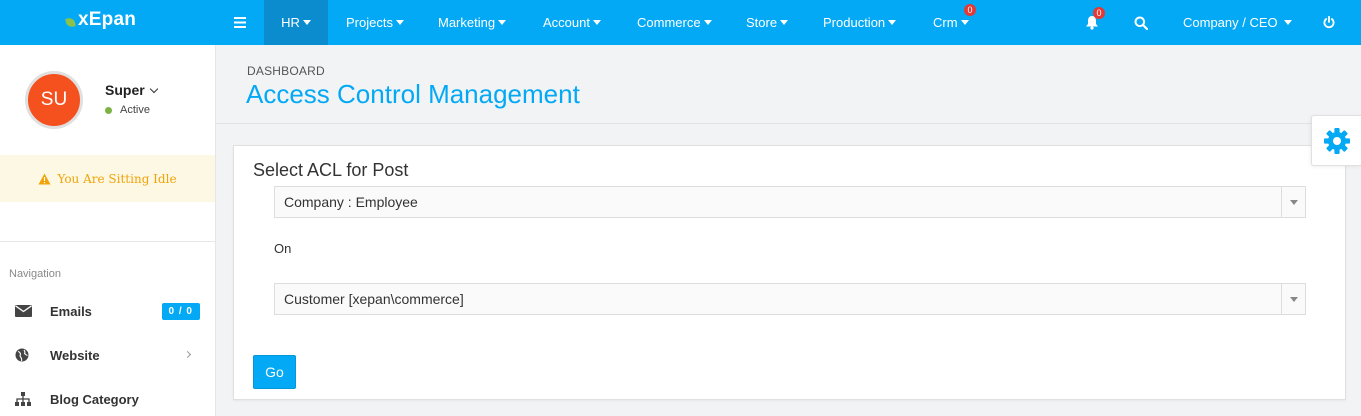 The image size is (1361, 416). I want to click on globe-icon, so click(25, 355).